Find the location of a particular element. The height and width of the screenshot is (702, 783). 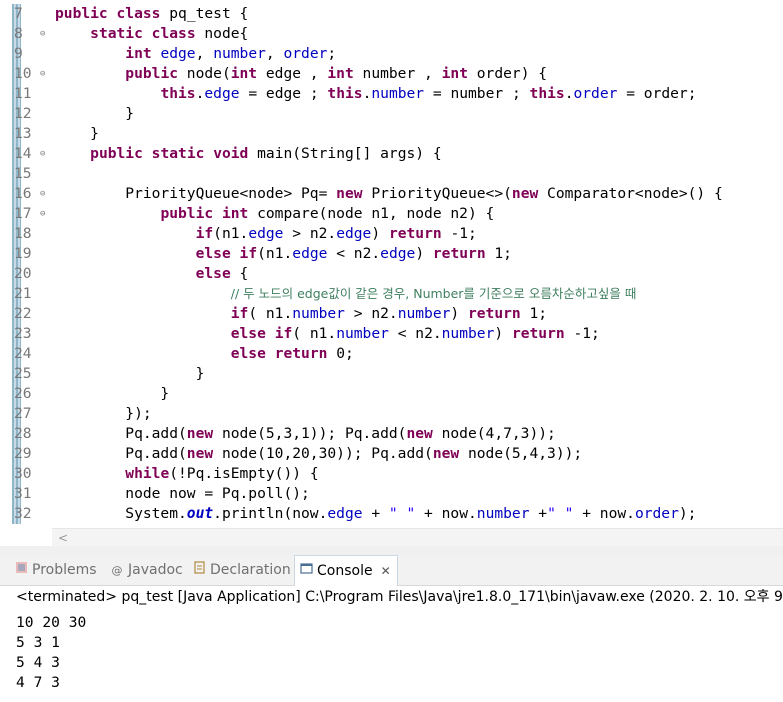

line-number: 31 is located at coordinates (29, 494).